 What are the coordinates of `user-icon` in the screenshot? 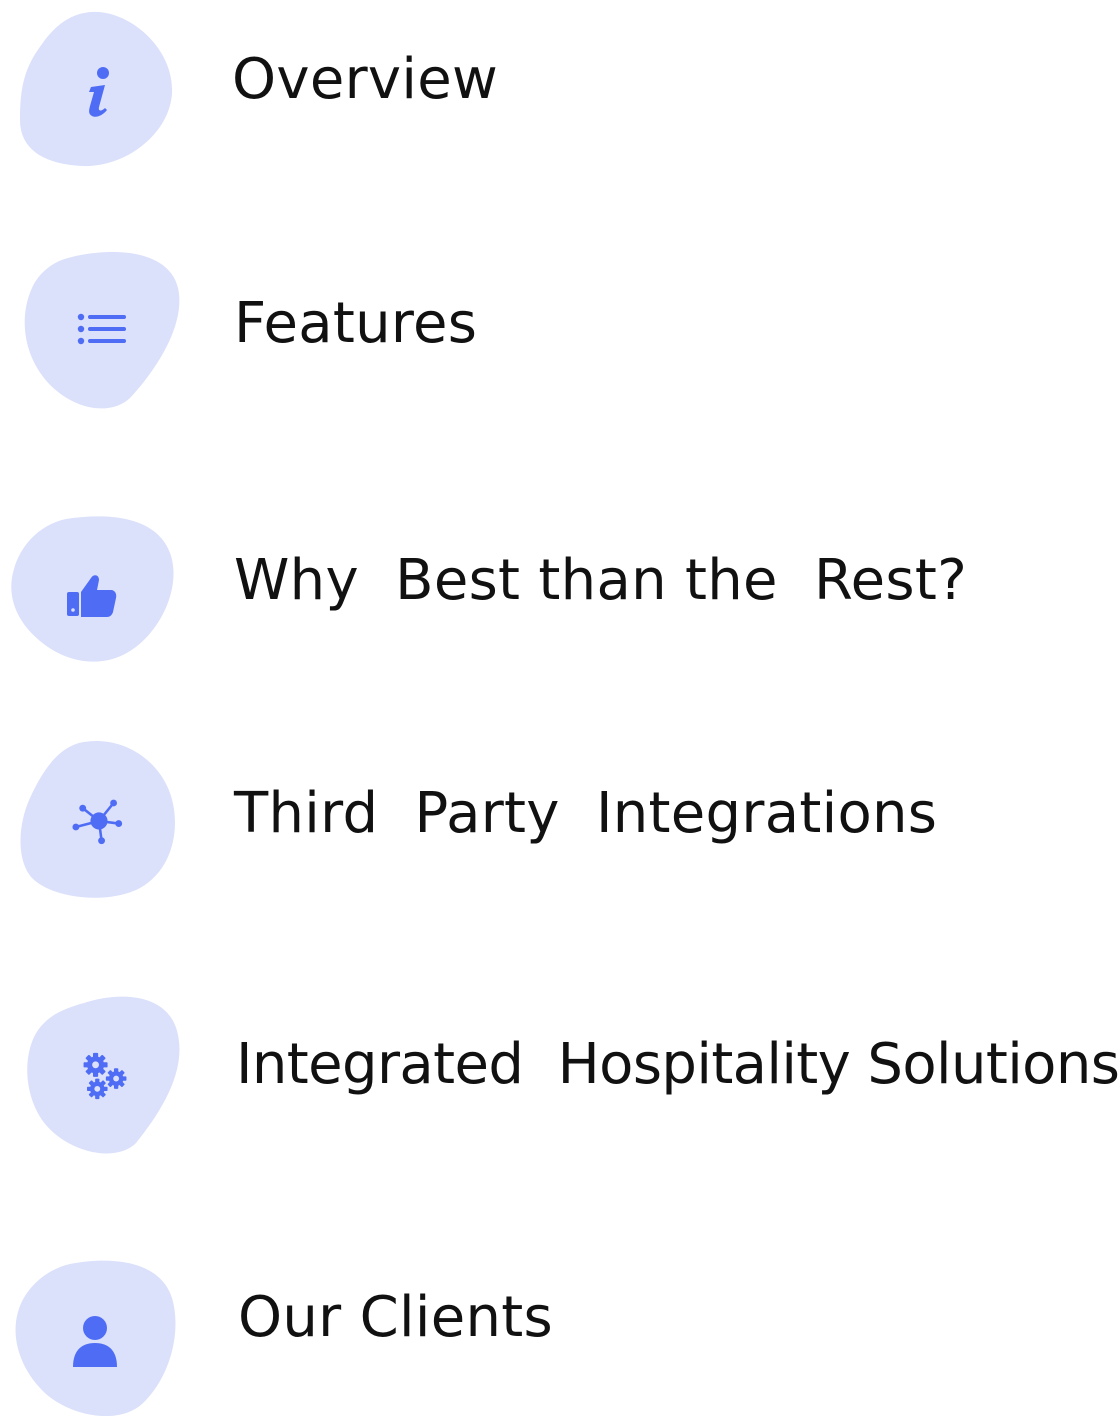 It's located at (95, 1341).